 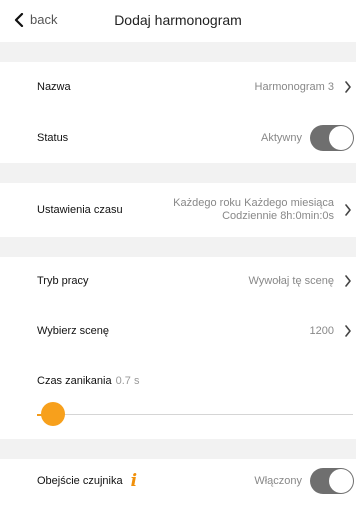 What do you see at coordinates (178, 87) in the screenshot?
I see `row-name: Nazwa Harmonogram 3` at bounding box center [178, 87].